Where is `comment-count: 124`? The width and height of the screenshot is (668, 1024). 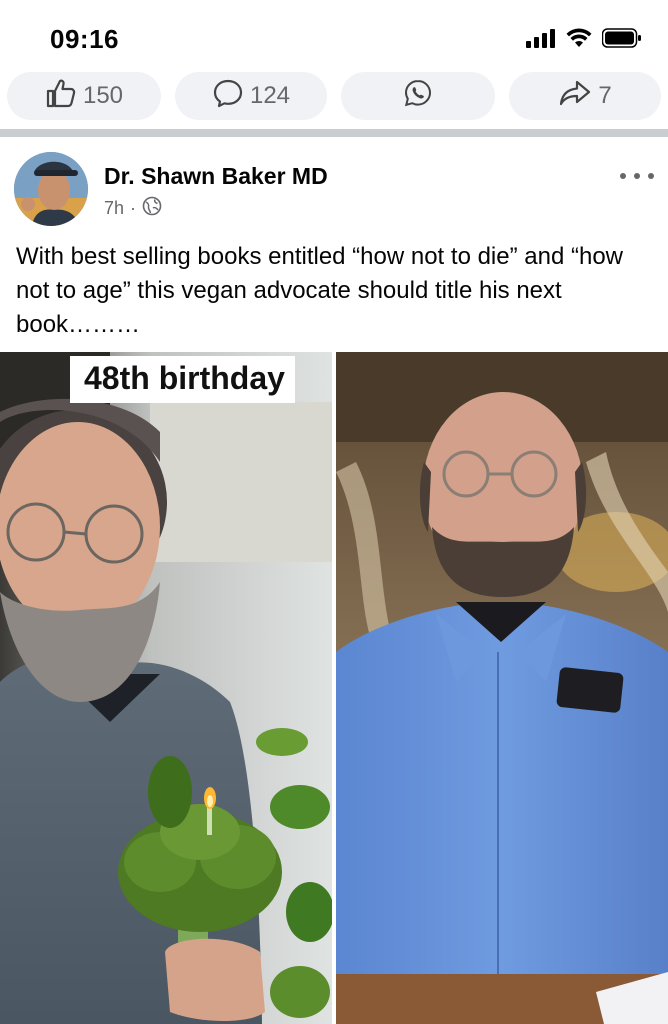 comment-count: 124 is located at coordinates (270, 95).